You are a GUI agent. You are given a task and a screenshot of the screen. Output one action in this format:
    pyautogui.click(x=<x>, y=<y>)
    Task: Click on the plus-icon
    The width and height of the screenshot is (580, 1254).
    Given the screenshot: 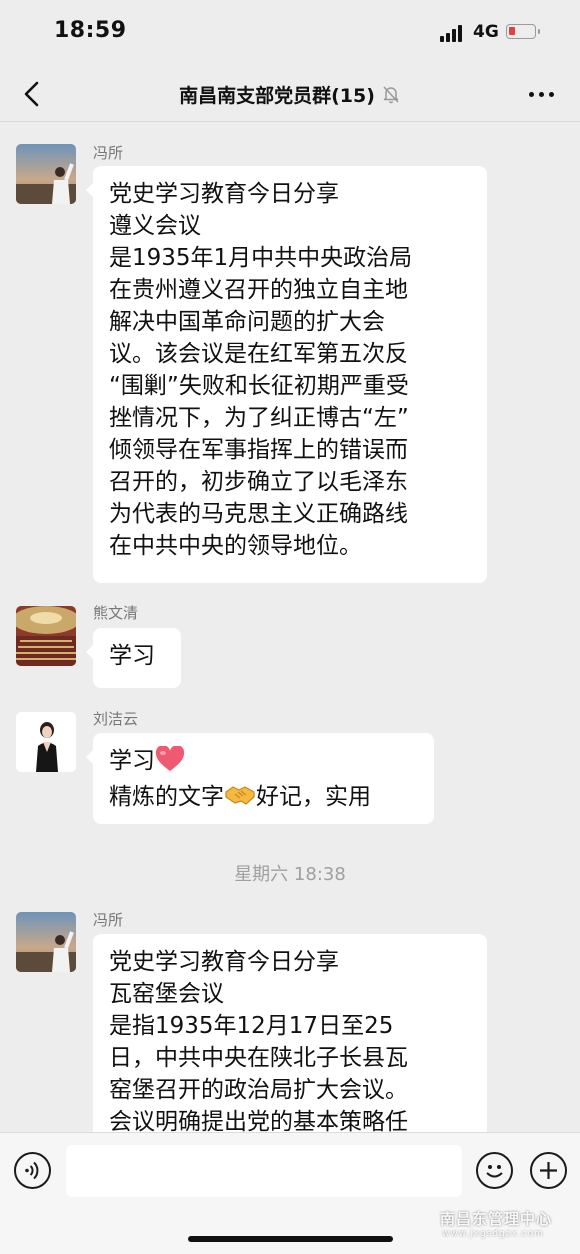 What is the action you would take?
    pyautogui.click(x=548, y=1170)
    